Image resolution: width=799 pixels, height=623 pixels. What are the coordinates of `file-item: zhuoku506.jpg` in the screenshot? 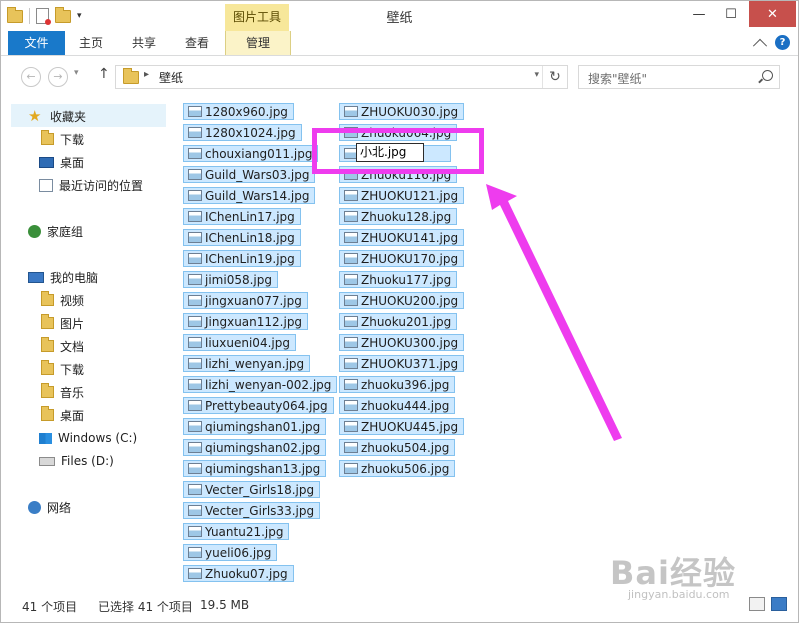 It's located at (397, 468).